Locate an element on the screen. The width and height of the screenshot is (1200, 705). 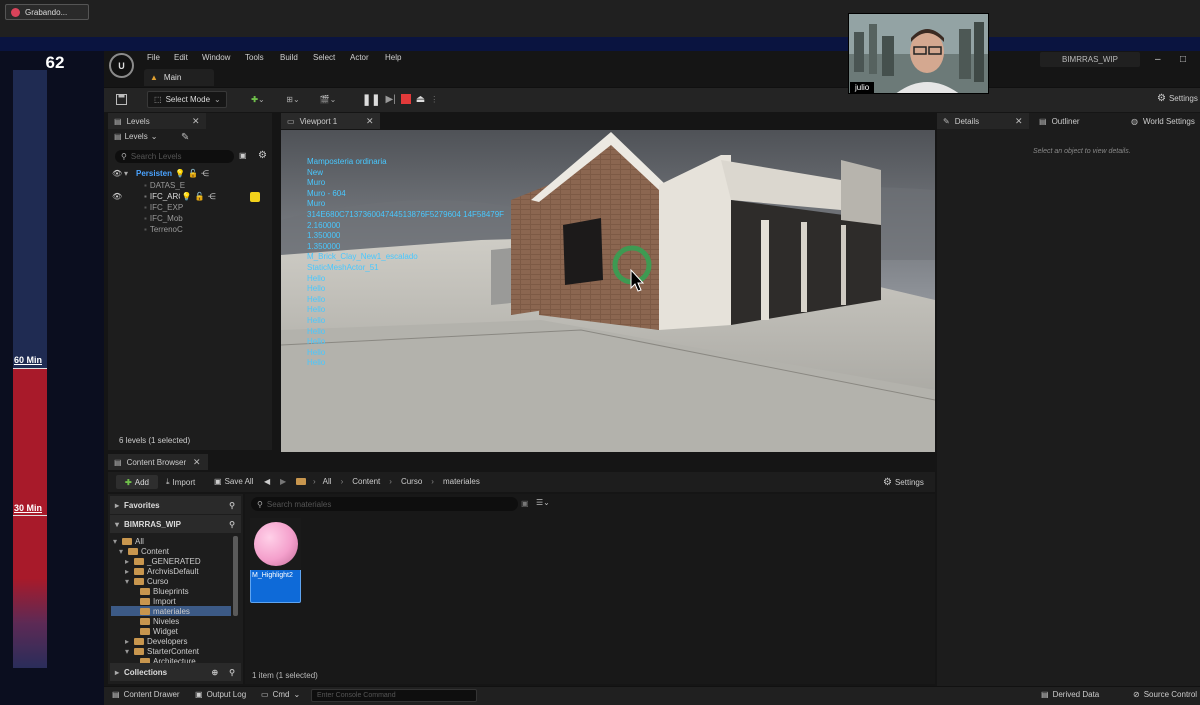
level-row-ifc-arq: 👁 ▪ IFC_ARQ 💡 🔓 ⋲ is located at coordinates (191, 196).